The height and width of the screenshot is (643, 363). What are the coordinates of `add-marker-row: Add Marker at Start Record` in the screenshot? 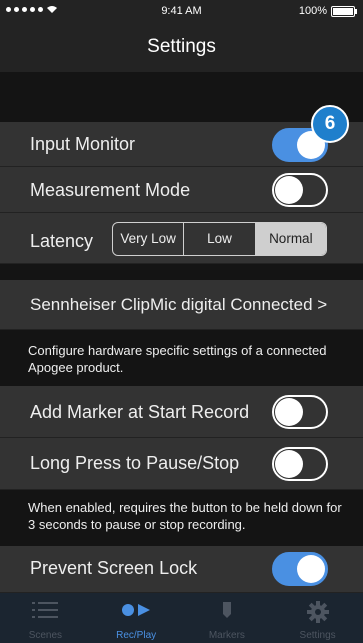 It's located at (181, 412).